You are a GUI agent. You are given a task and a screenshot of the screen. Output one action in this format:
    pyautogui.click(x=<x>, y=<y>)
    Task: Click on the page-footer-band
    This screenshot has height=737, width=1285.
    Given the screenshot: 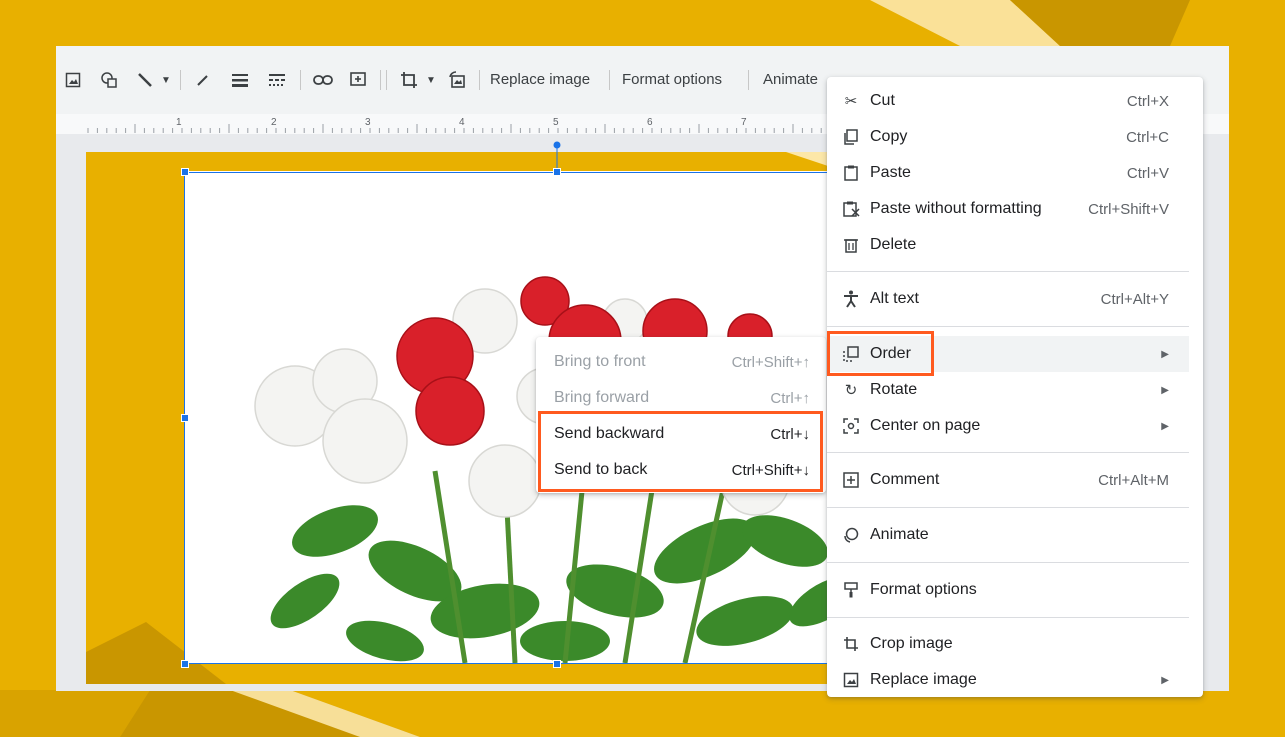 What is the action you would take?
    pyautogui.click(x=642, y=714)
    